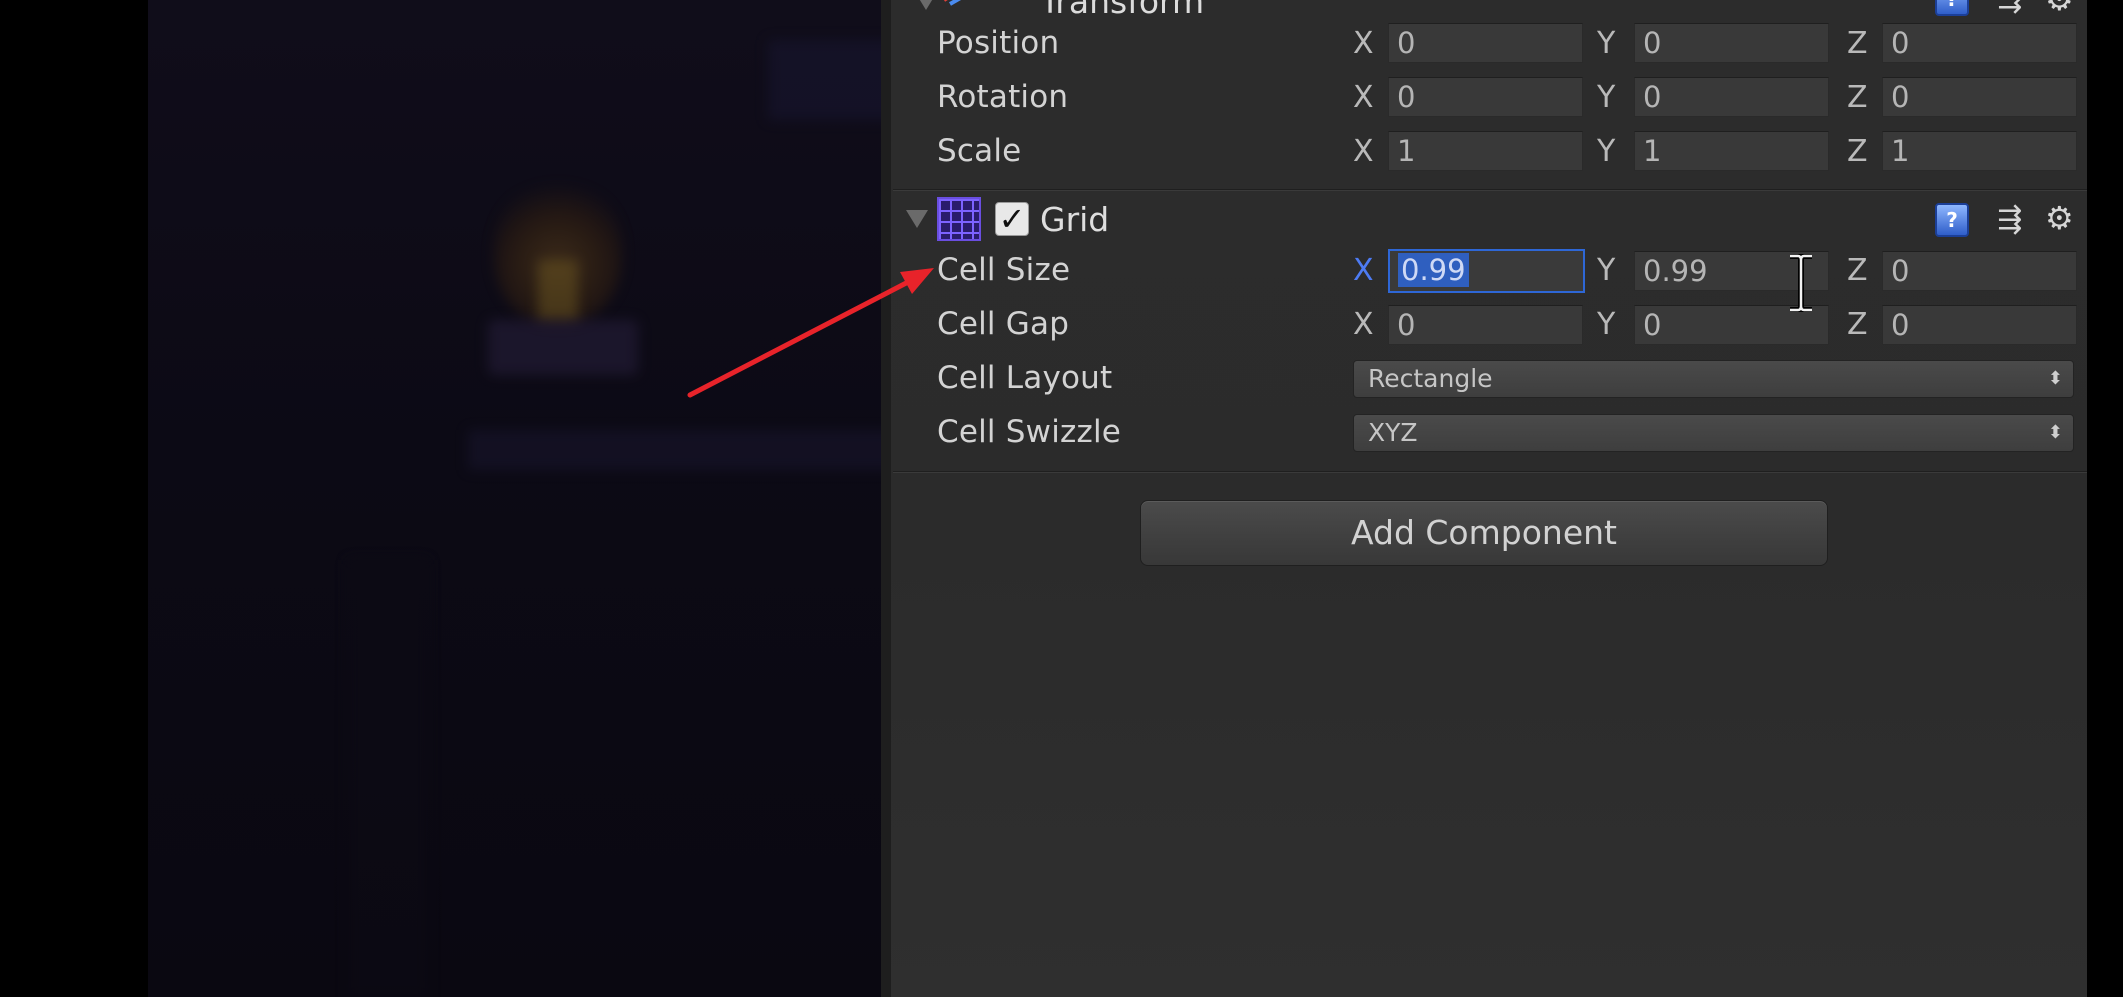 The image size is (2123, 997). Describe the element at coordinates (1363, 324) in the screenshot. I see `cell-gap-x-axis: X` at that location.